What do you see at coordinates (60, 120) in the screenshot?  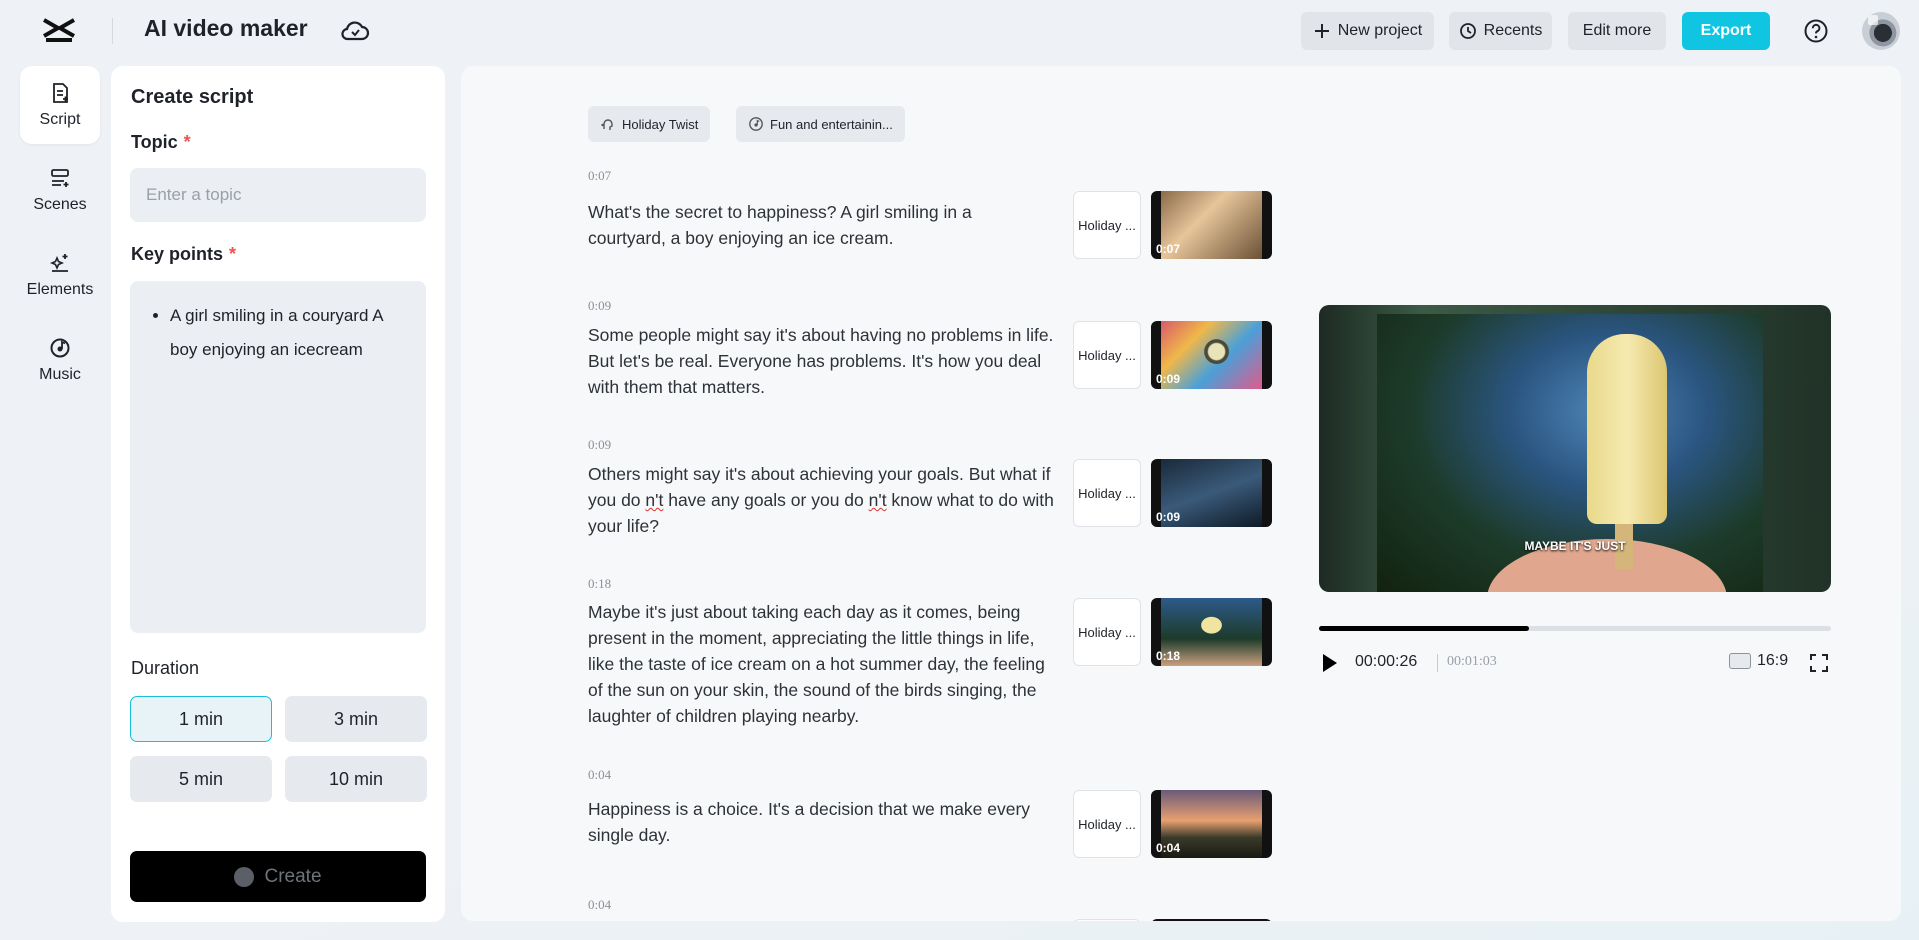 I see `nav-label-script: Script` at bounding box center [60, 120].